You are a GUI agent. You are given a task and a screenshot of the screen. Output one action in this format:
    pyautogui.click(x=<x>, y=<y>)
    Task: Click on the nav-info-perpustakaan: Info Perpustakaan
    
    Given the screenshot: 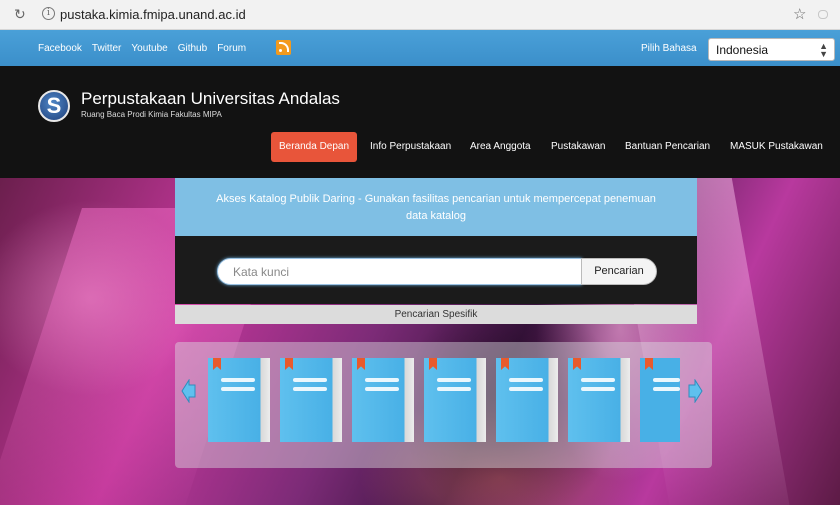 What is the action you would take?
    pyautogui.click(x=410, y=147)
    